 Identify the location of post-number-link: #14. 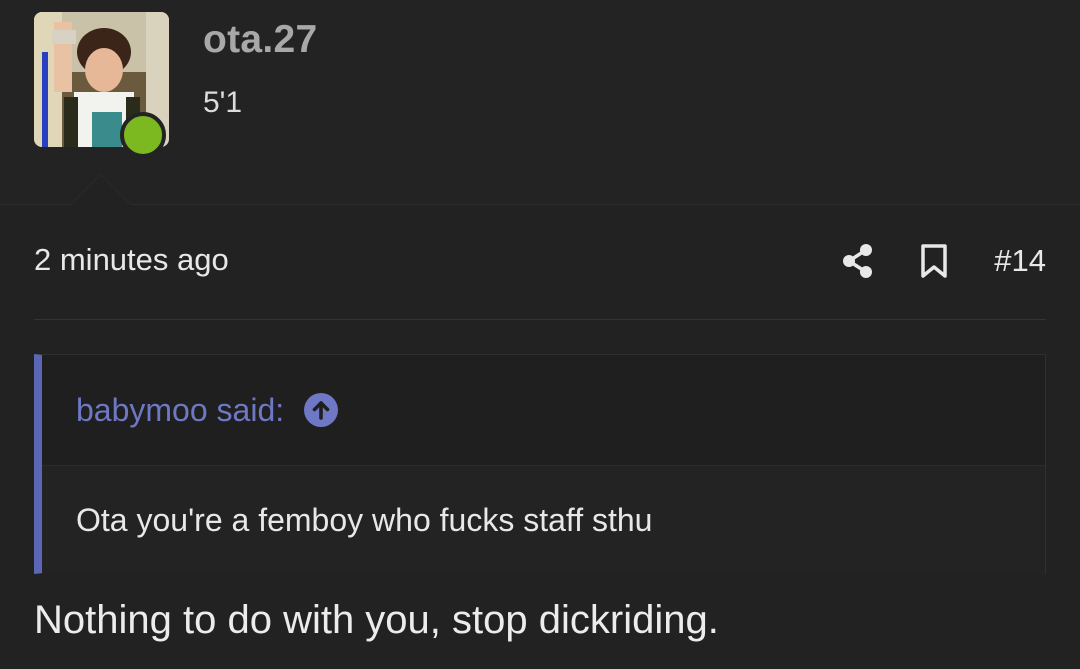
(1020, 261).